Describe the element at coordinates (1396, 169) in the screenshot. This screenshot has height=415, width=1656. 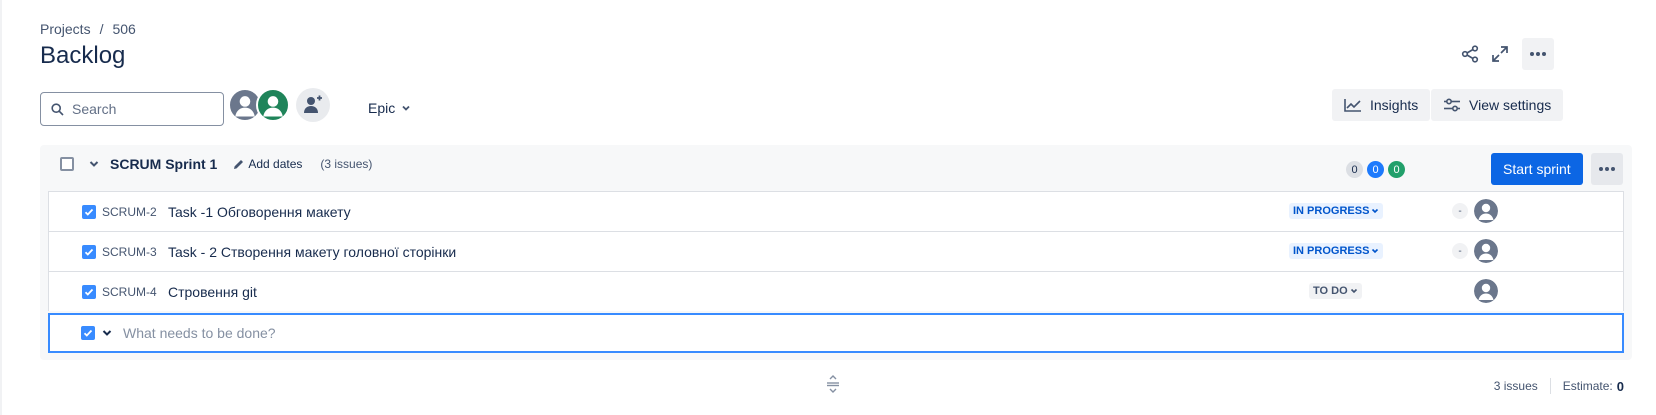
I see `done-count-badge: 0` at that location.